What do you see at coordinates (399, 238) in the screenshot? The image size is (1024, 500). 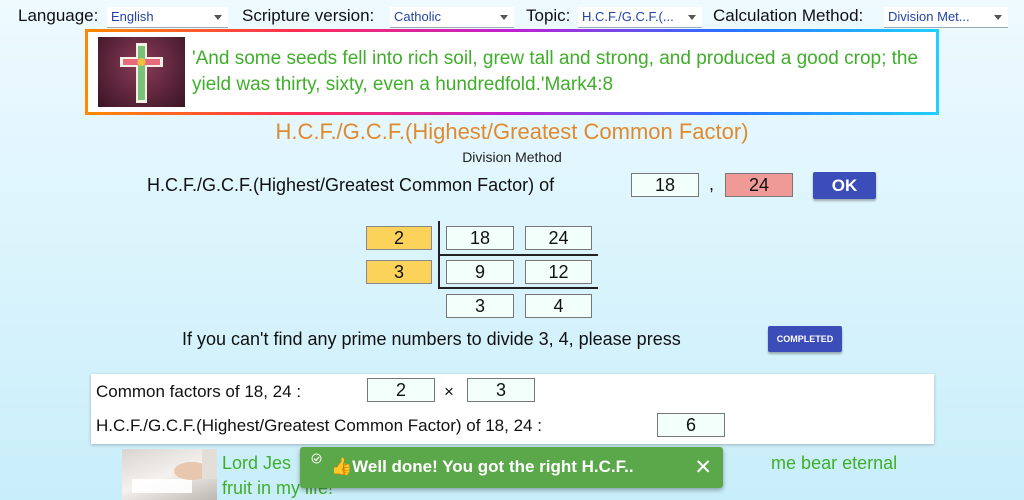 I see `divisor-1: 2` at bounding box center [399, 238].